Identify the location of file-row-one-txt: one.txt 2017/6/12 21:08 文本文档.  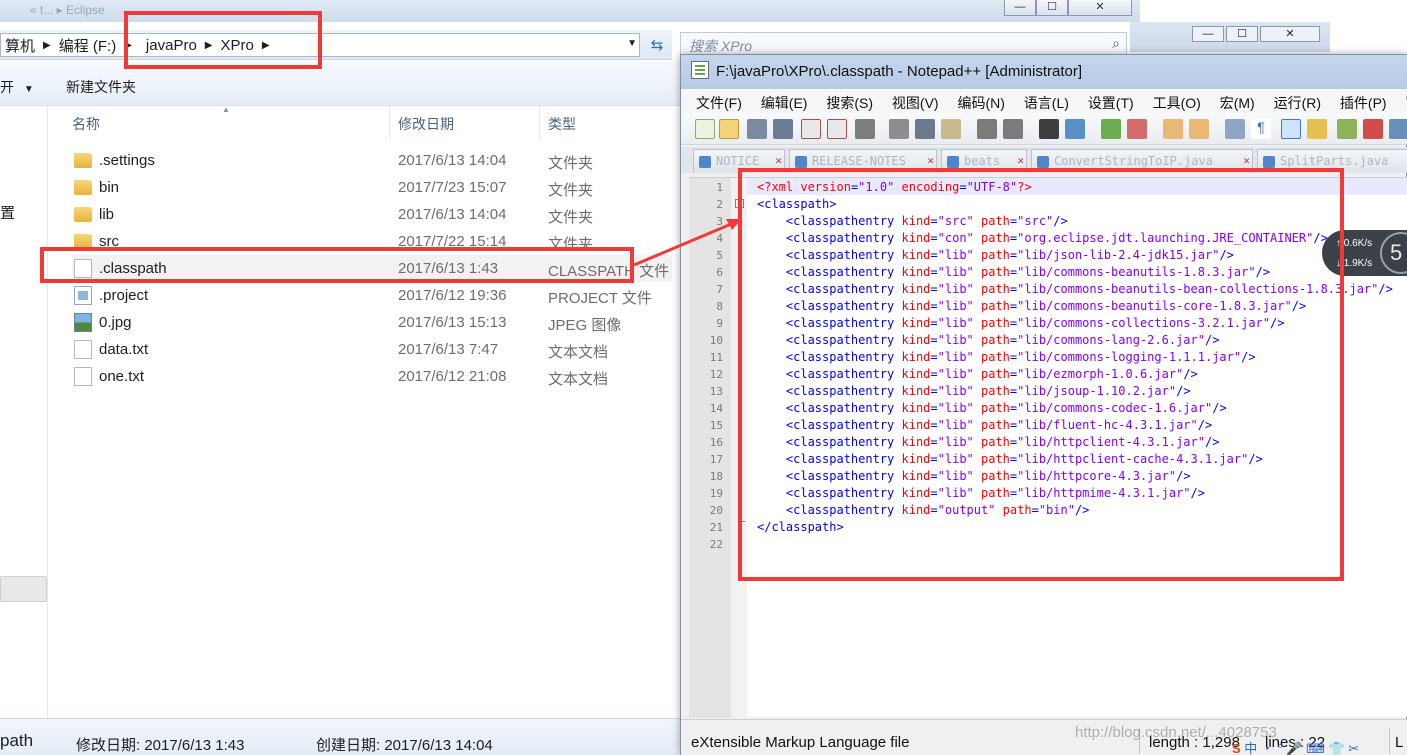
(372, 376).